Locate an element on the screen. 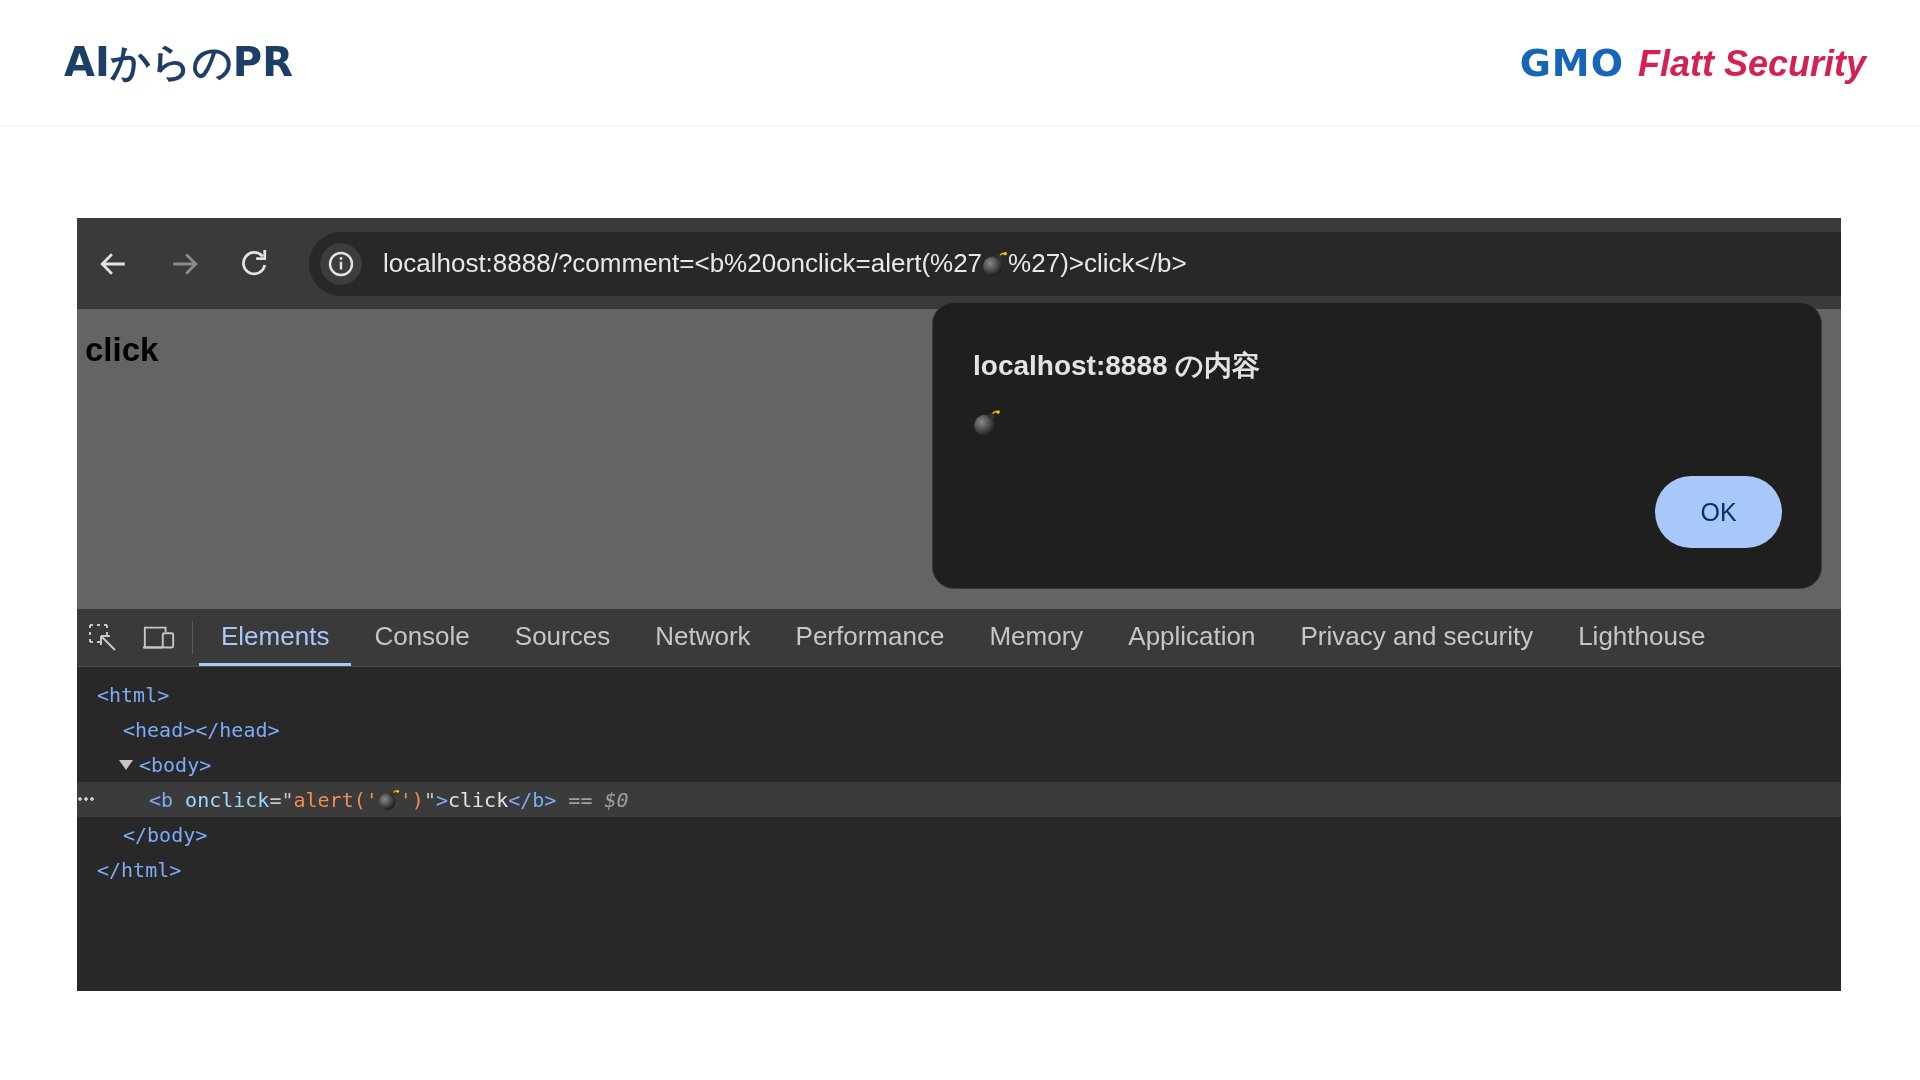  attribute-quote: =" is located at coordinates (281, 799).